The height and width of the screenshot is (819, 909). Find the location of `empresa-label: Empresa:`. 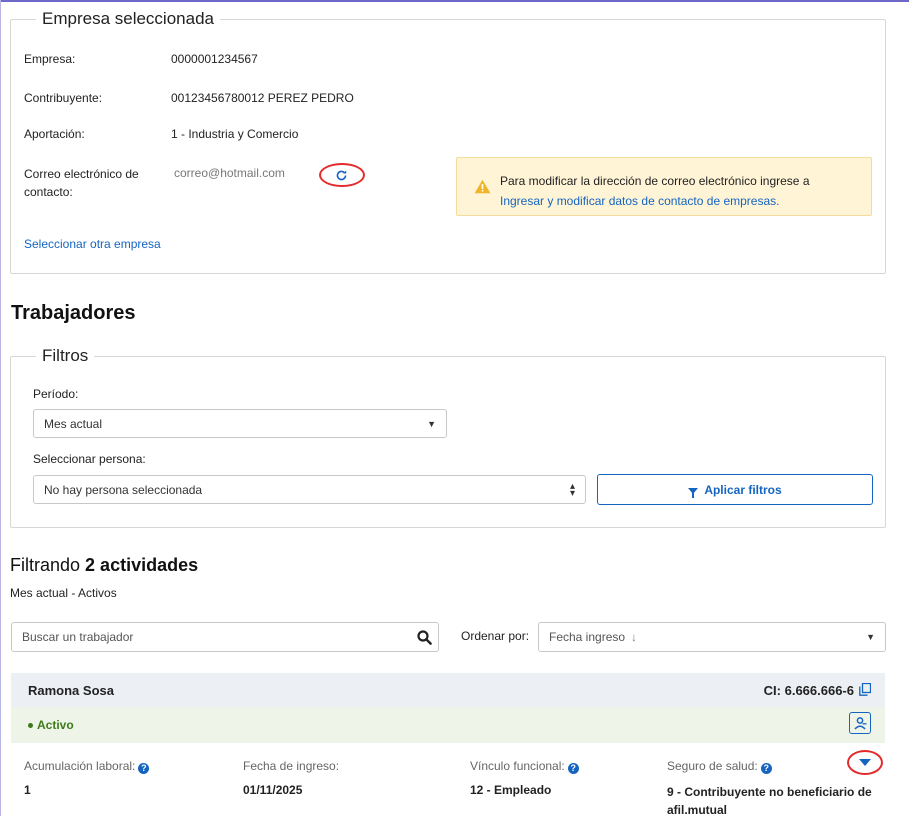

empresa-label: Empresa: is located at coordinates (50, 59).